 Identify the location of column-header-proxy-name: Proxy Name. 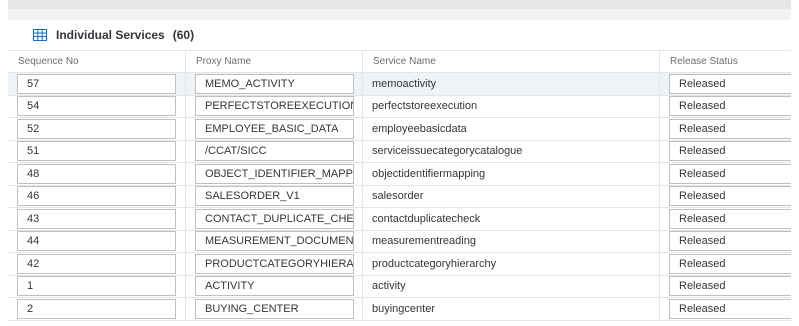
(274, 61).